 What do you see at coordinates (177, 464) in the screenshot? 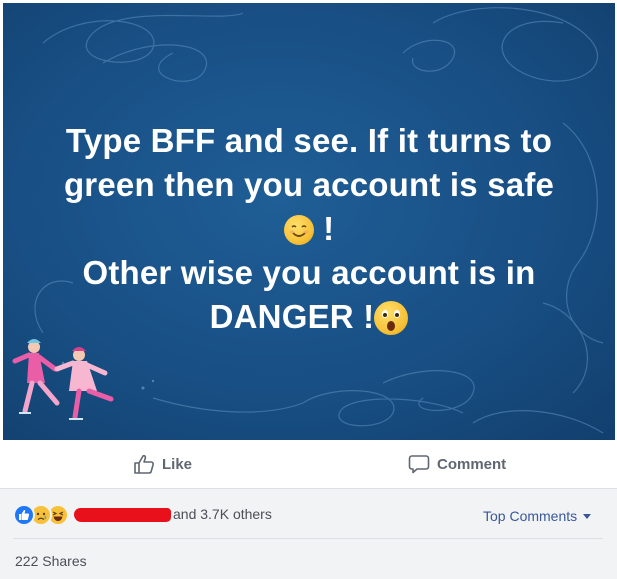
I see `like-label: Like` at bounding box center [177, 464].